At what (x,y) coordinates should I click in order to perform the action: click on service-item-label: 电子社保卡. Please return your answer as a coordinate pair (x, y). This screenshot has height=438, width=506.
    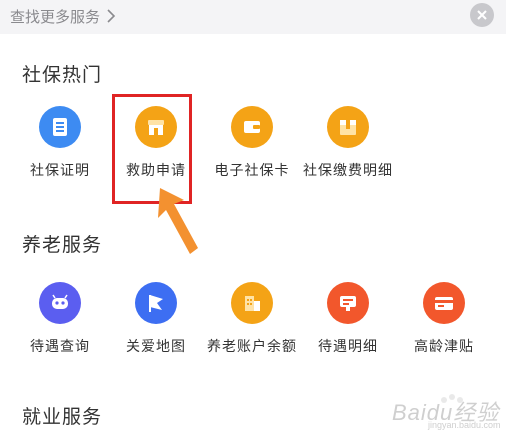
    Looking at the image, I should click on (252, 171).